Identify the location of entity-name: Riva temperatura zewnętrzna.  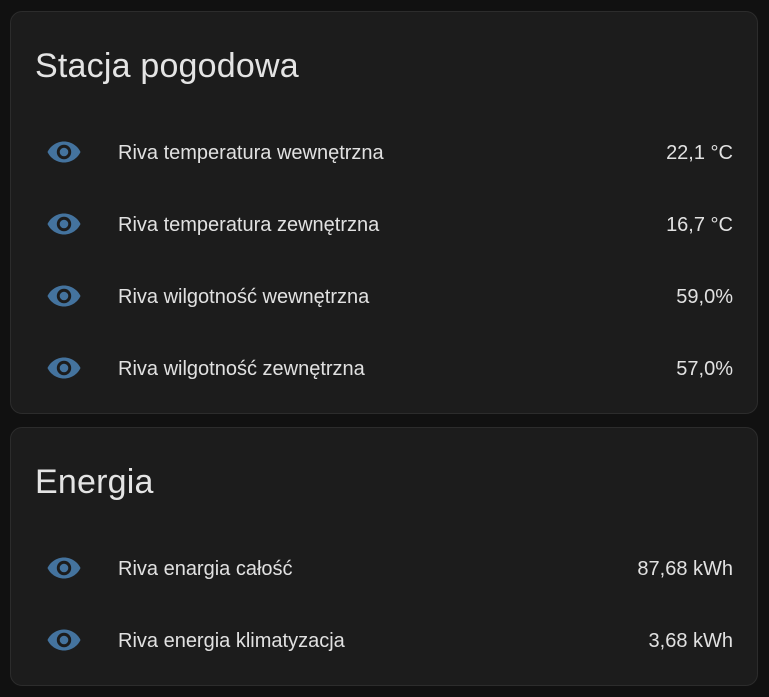
(248, 225).